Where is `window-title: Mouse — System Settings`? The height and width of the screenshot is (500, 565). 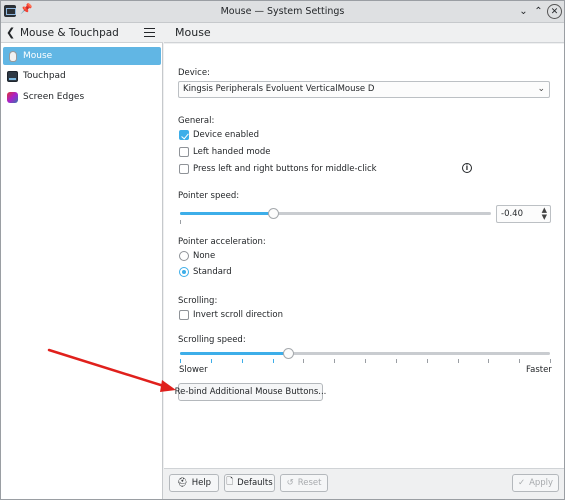
window-title: Mouse — System Settings is located at coordinates (282, 11).